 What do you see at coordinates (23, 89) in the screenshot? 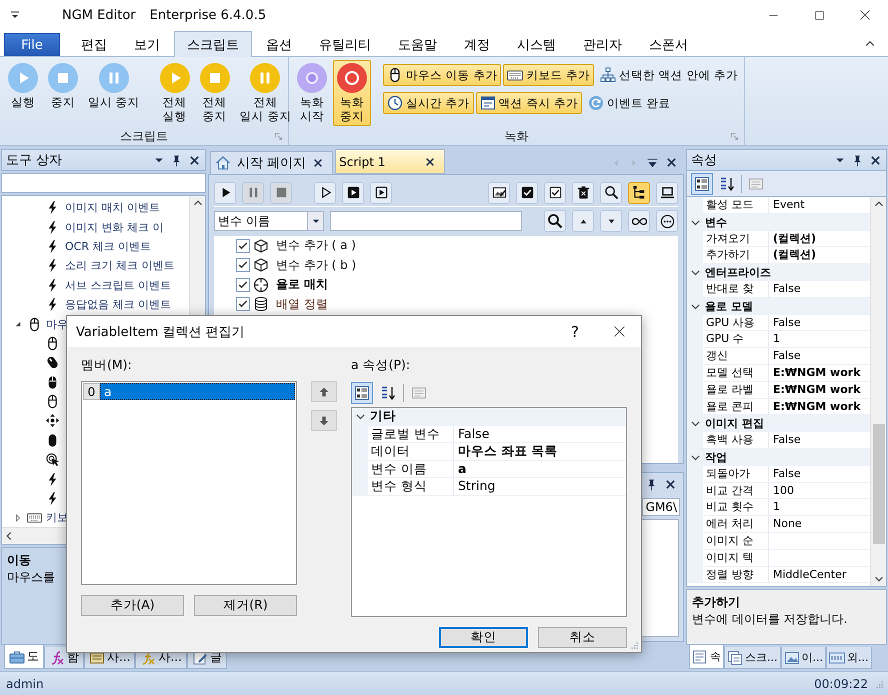
I see `ribbon-button: 실행` at bounding box center [23, 89].